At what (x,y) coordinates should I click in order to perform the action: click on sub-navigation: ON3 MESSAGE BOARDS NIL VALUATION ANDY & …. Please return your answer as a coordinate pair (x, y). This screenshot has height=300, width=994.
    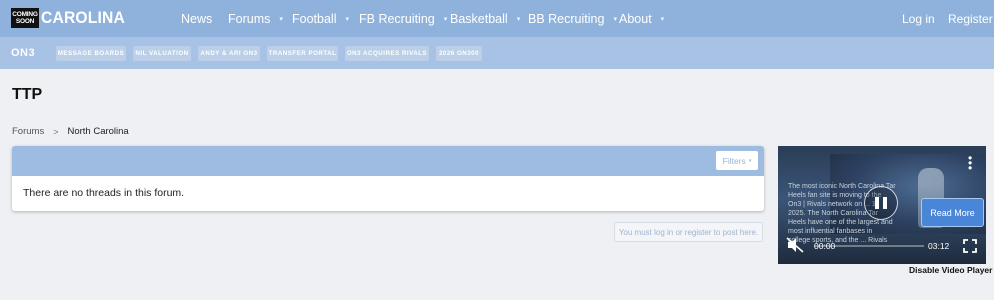
    Looking at the image, I should click on (497, 53).